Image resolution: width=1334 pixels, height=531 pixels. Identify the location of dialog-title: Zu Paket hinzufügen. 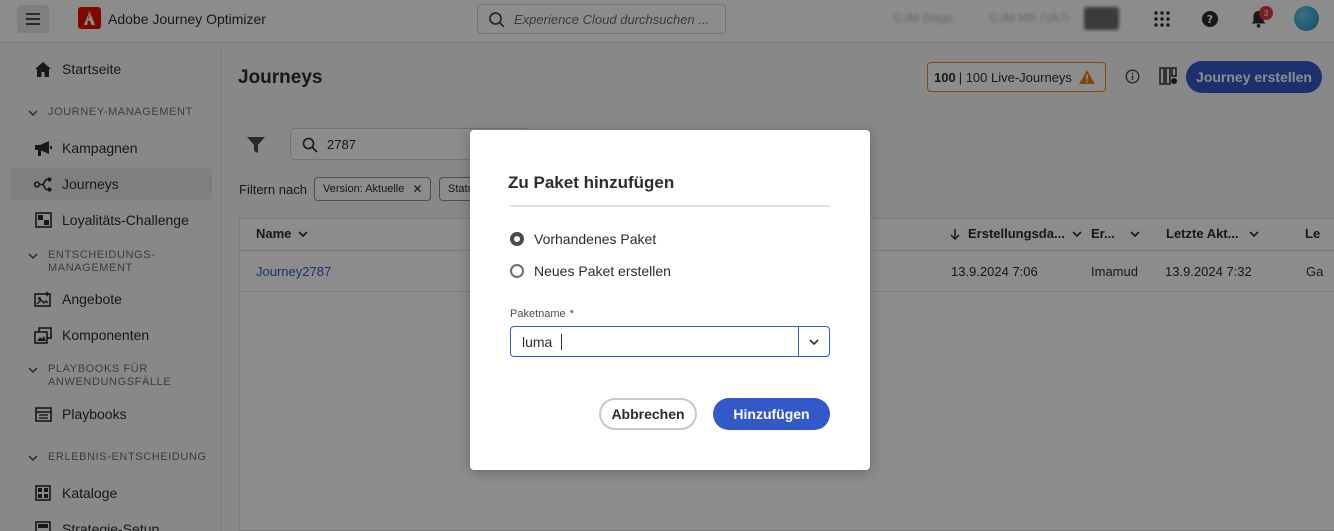
(591, 182).